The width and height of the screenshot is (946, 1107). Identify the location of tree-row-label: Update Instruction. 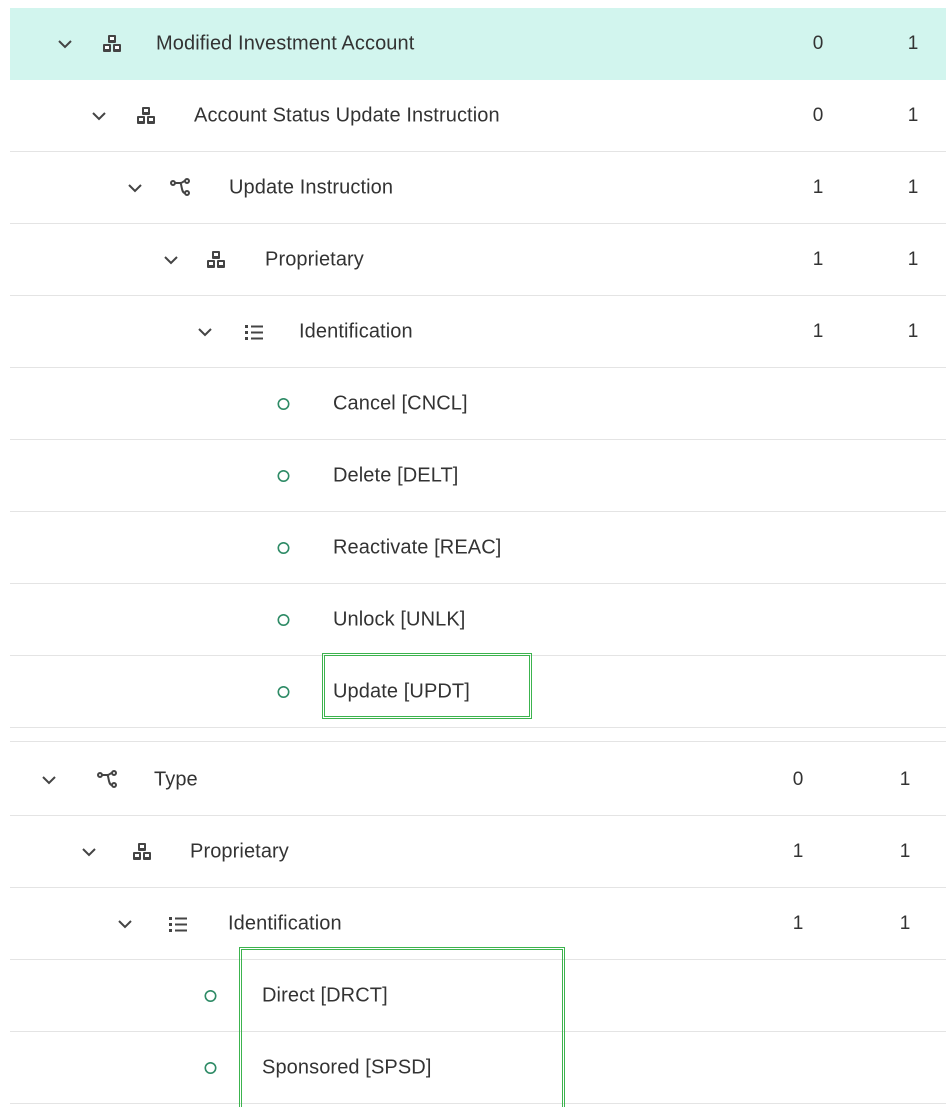
(311, 187).